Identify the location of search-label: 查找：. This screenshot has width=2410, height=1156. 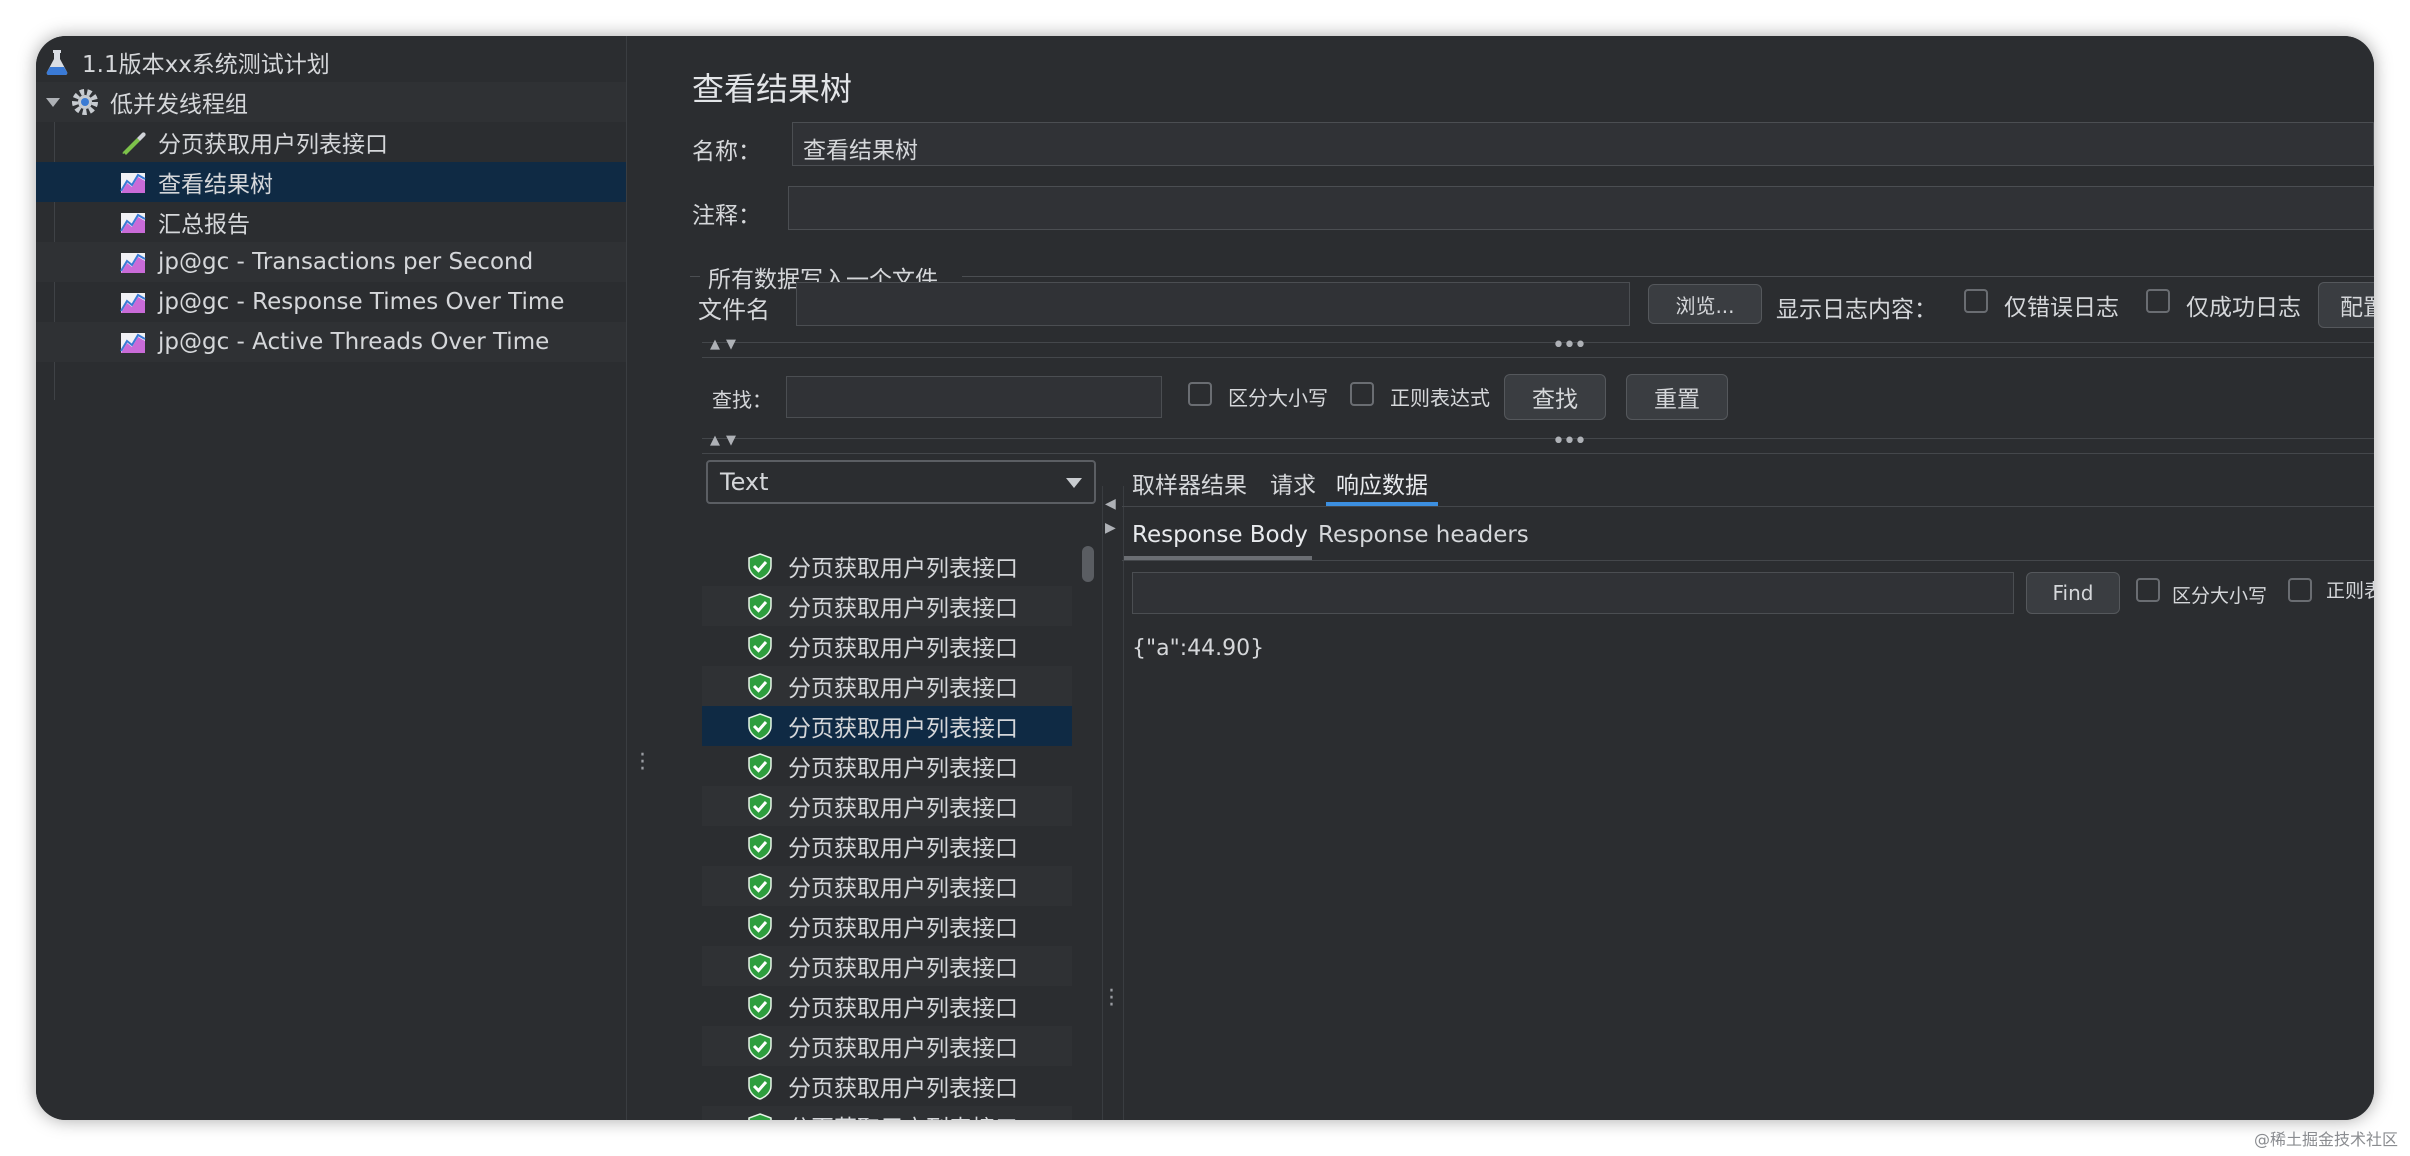
(742, 400).